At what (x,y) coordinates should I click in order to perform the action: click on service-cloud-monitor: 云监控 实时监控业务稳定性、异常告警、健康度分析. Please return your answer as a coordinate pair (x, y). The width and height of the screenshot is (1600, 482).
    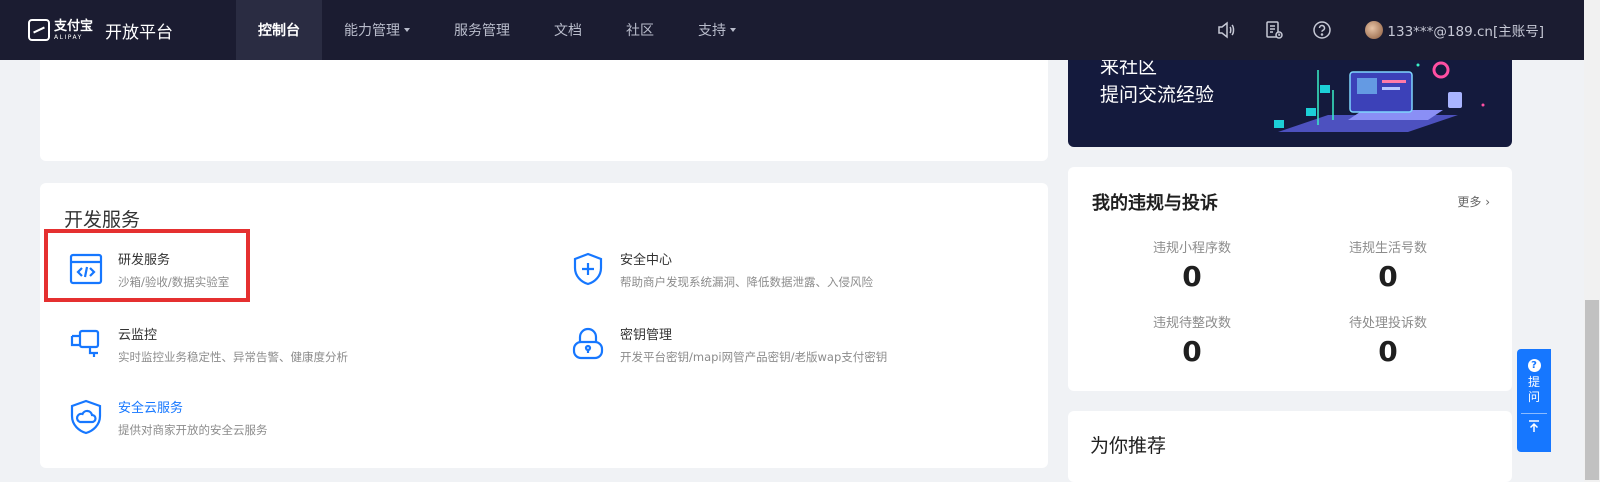
    Looking at the image, I should click on (208, 345).